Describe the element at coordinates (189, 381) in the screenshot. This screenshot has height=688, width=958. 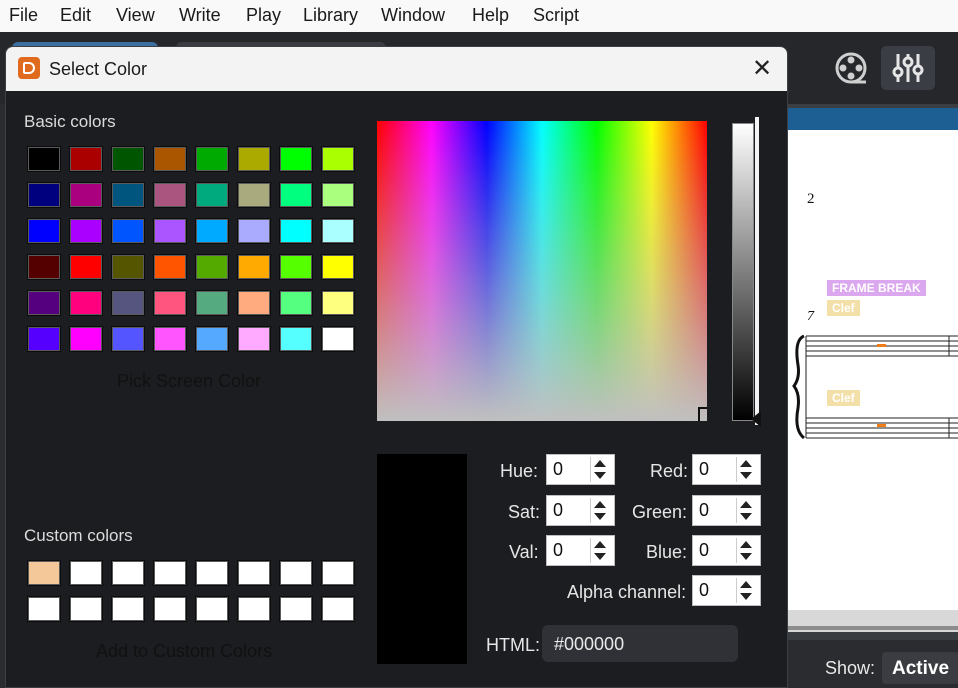
I see `pick-screen-color-button: Pick Screen Color` at that location.